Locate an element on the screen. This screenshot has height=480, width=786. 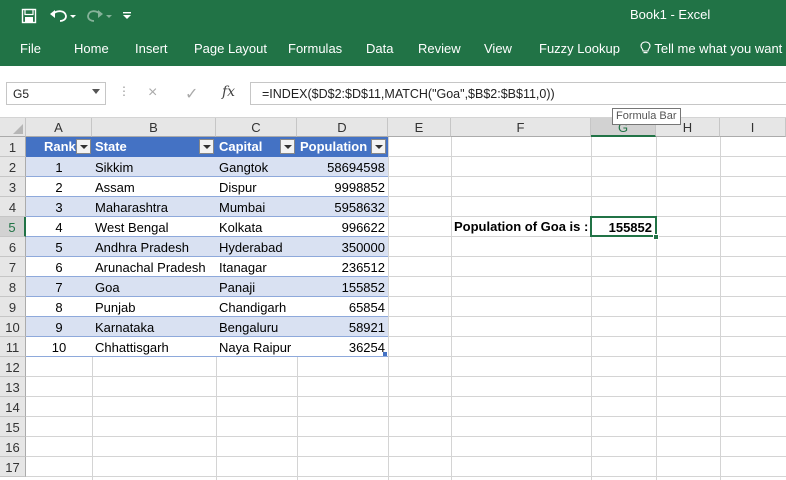
row-header-10: 10 is located at coordinates (13, 327).